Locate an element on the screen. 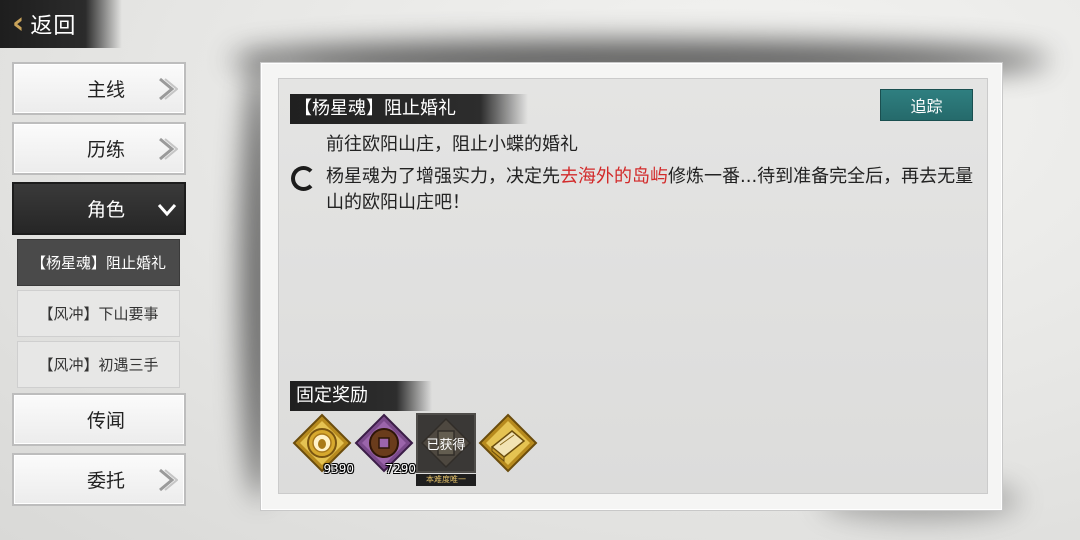 The image size is (1080, 540). sub-item-quest: 【杨星魂】阻止婚礼 is located at coordinates (98, 262).